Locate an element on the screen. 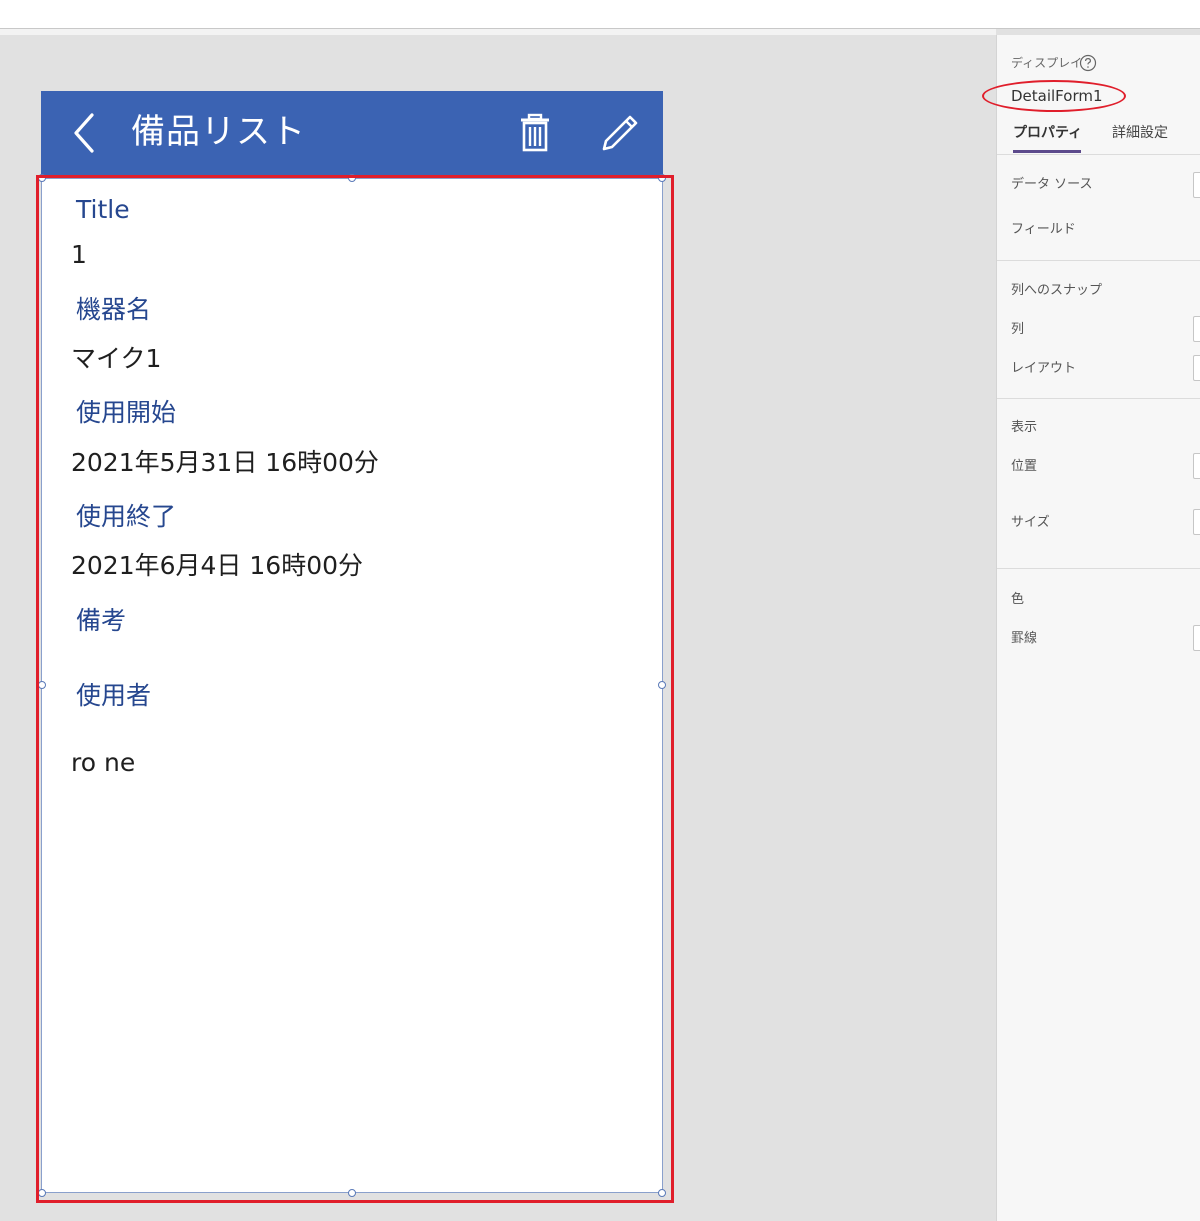 This screenshot has width=1200, height=1221. prop-snap-to-columns: 列へのスナップ is located at coordinates (1057, 290).